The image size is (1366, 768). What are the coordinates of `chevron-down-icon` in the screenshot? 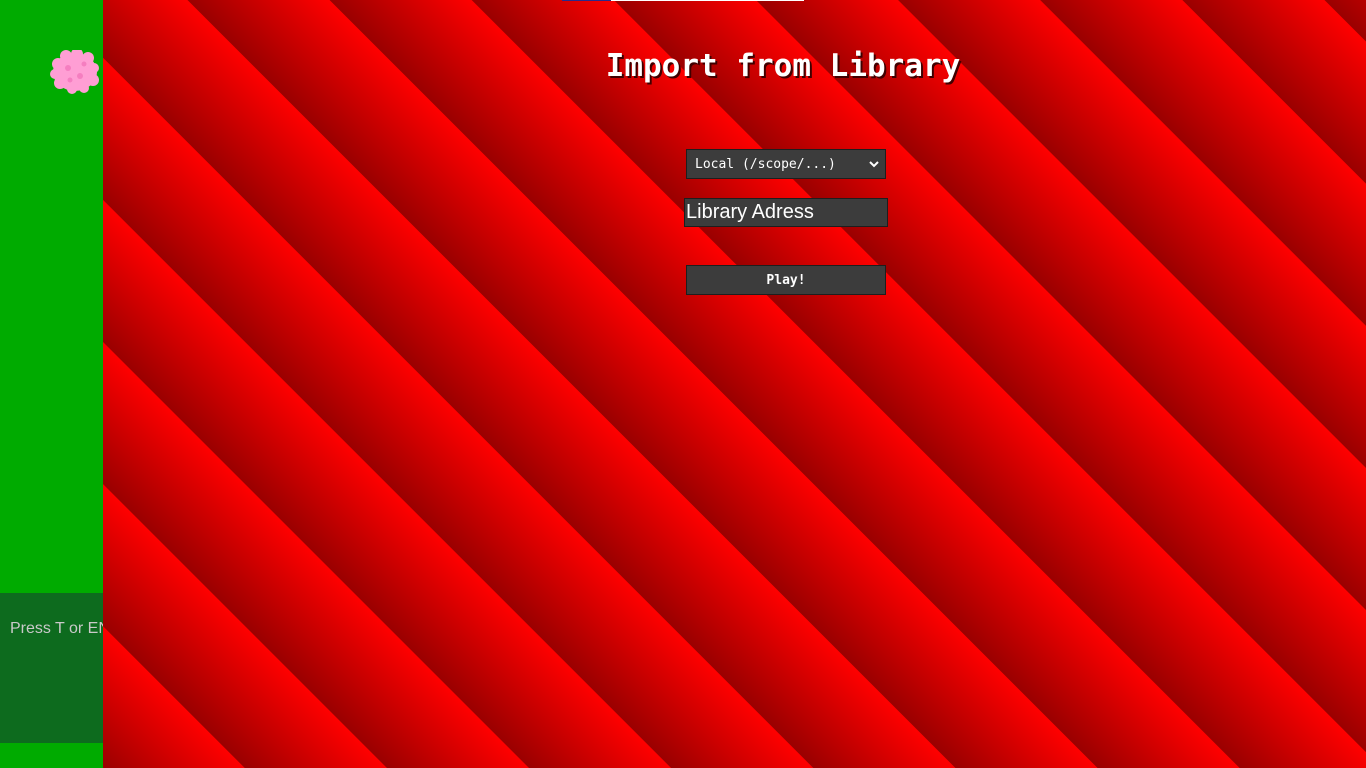 It's located at (874, 164).